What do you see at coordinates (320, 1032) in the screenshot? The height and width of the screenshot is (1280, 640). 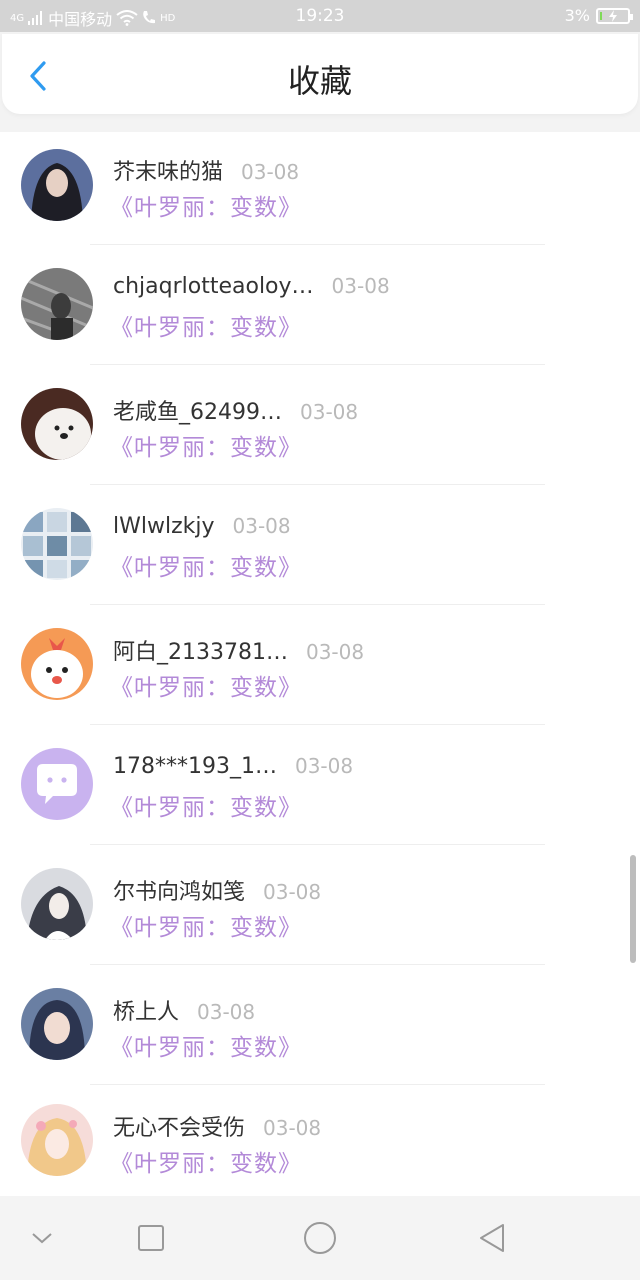 I see `list-item: 桥上人 03-08 《叶罗丽：变数》` at bounding box center [320, 1032].